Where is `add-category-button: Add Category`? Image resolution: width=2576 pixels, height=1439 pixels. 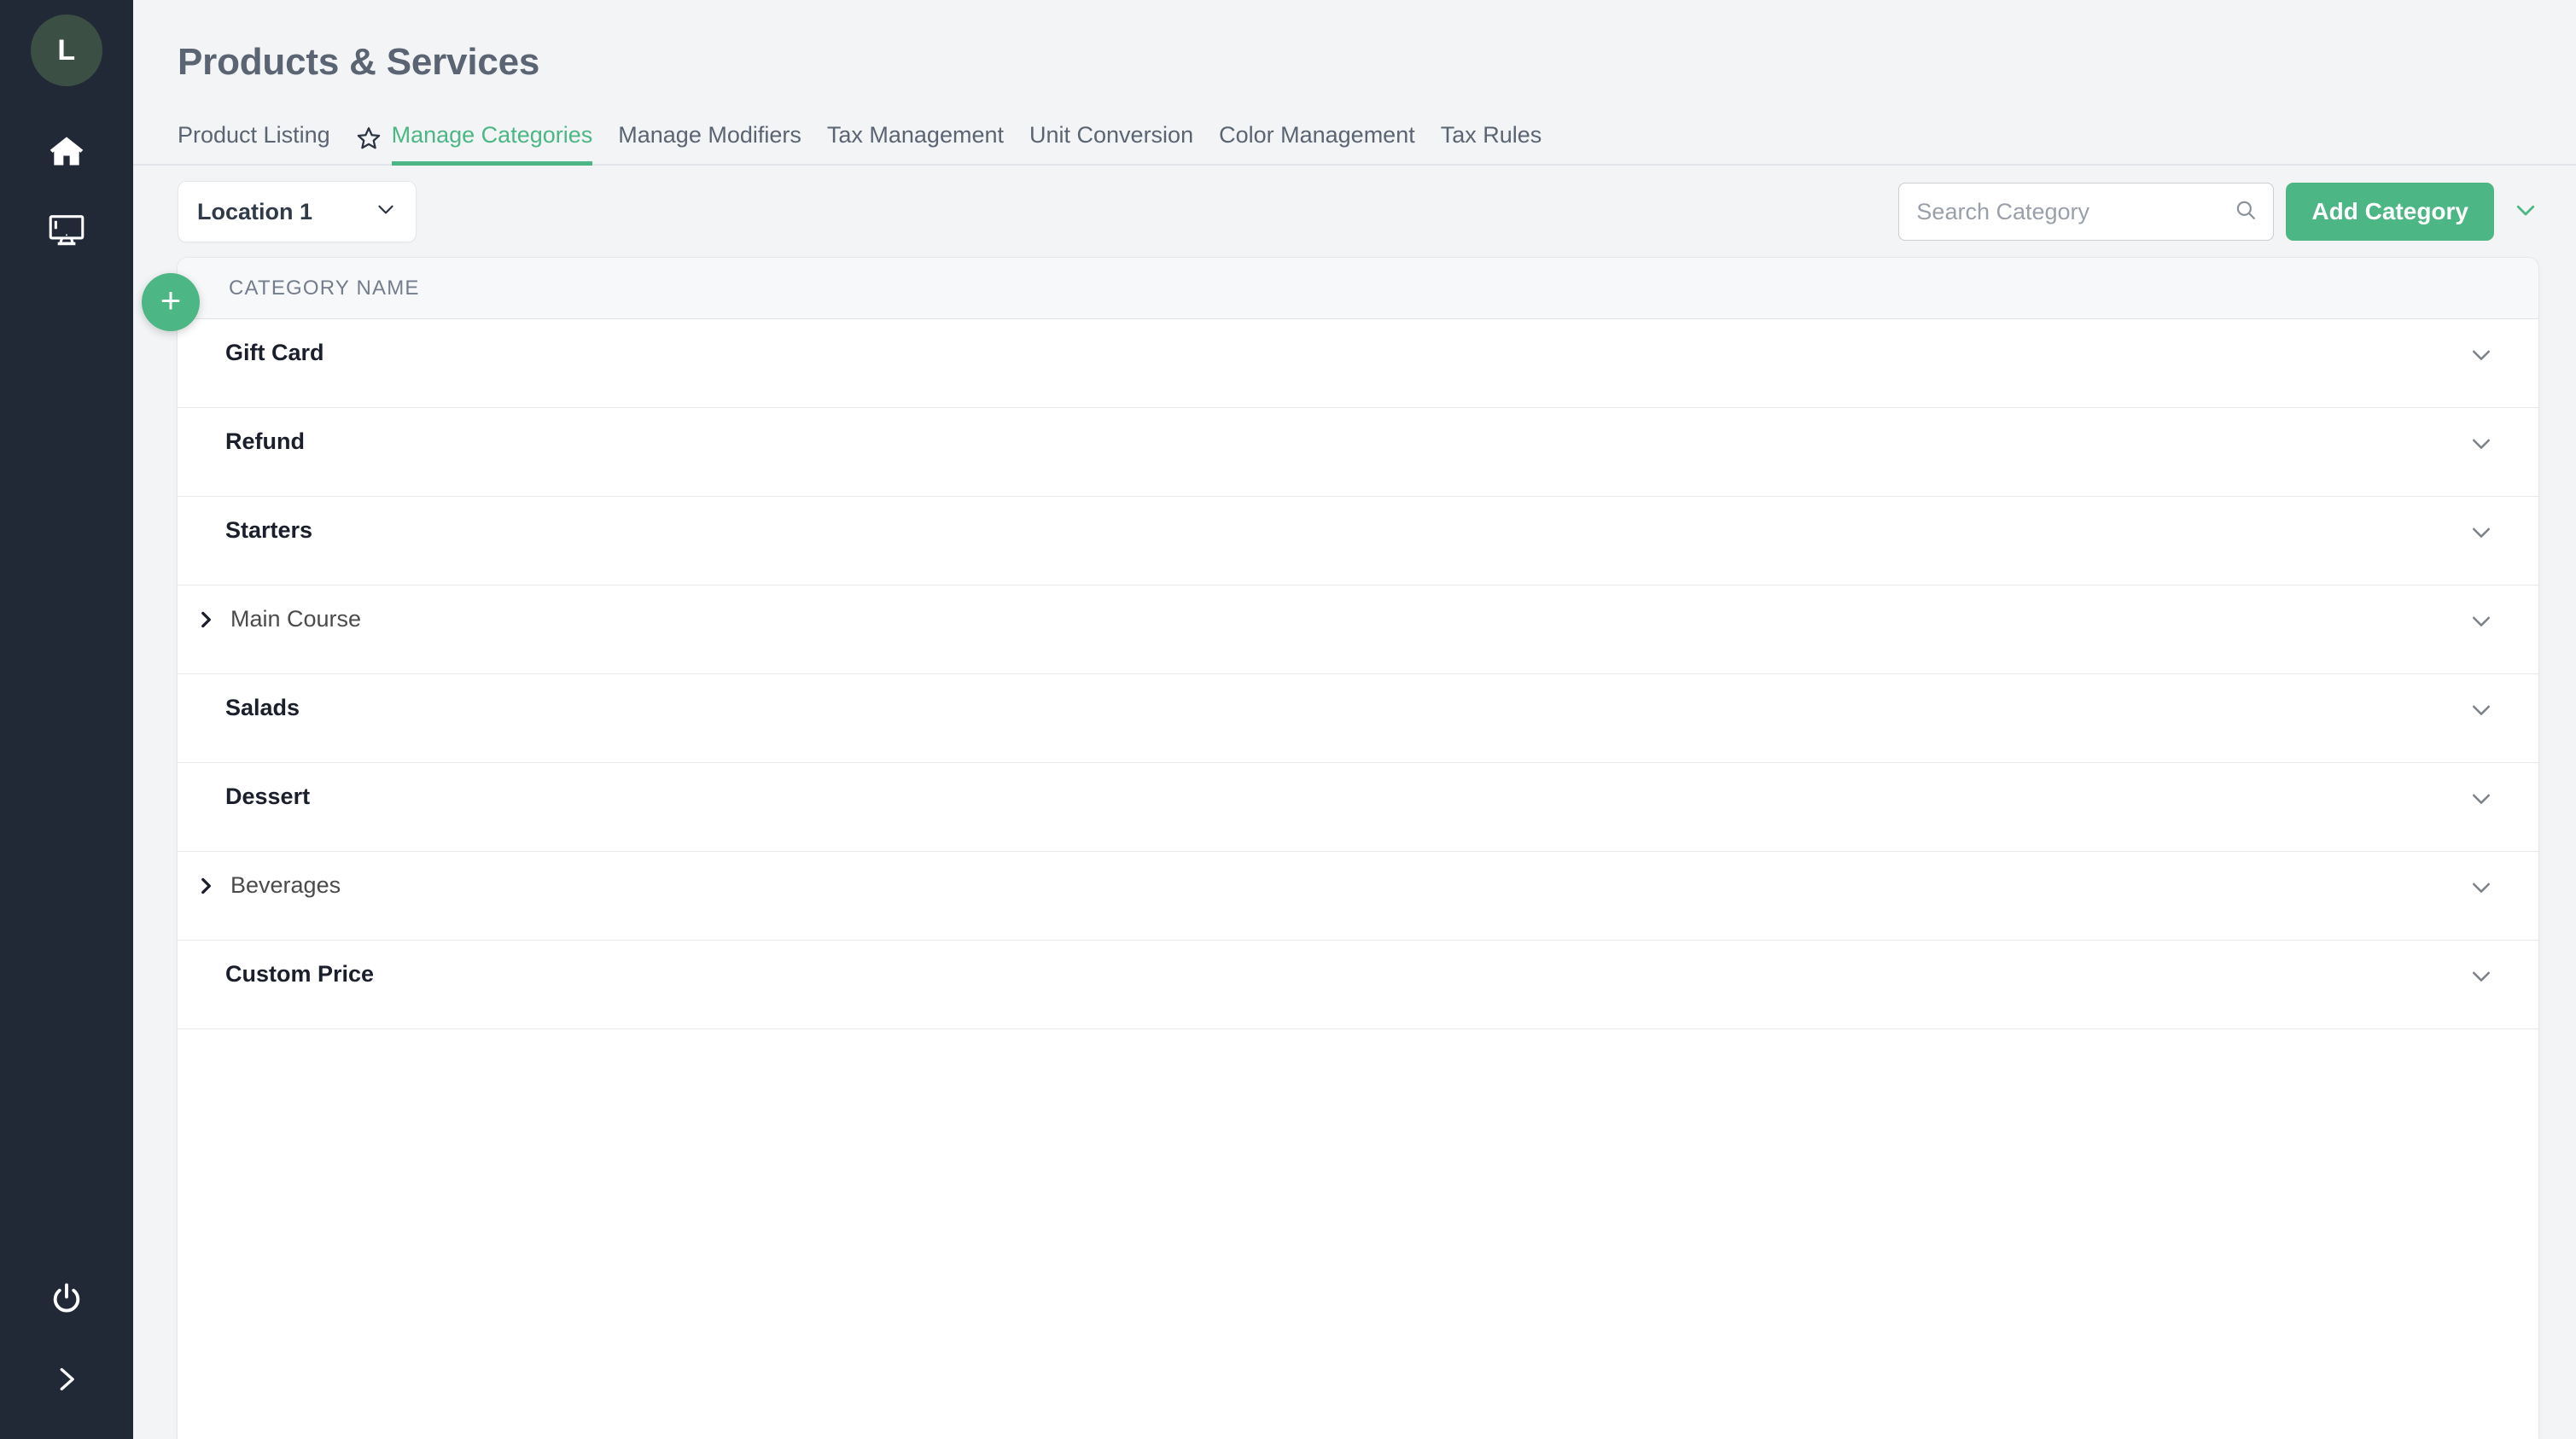
add-category-button: Add Category is located at coordinates (2390, 212).